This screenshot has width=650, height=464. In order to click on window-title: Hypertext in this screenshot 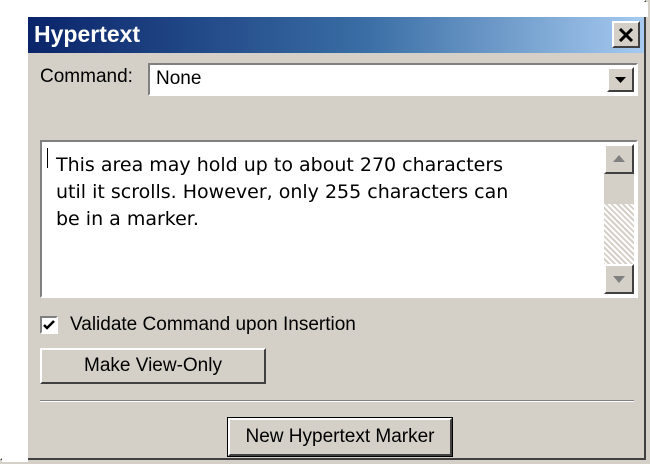, I will do `click(87, 34)`.